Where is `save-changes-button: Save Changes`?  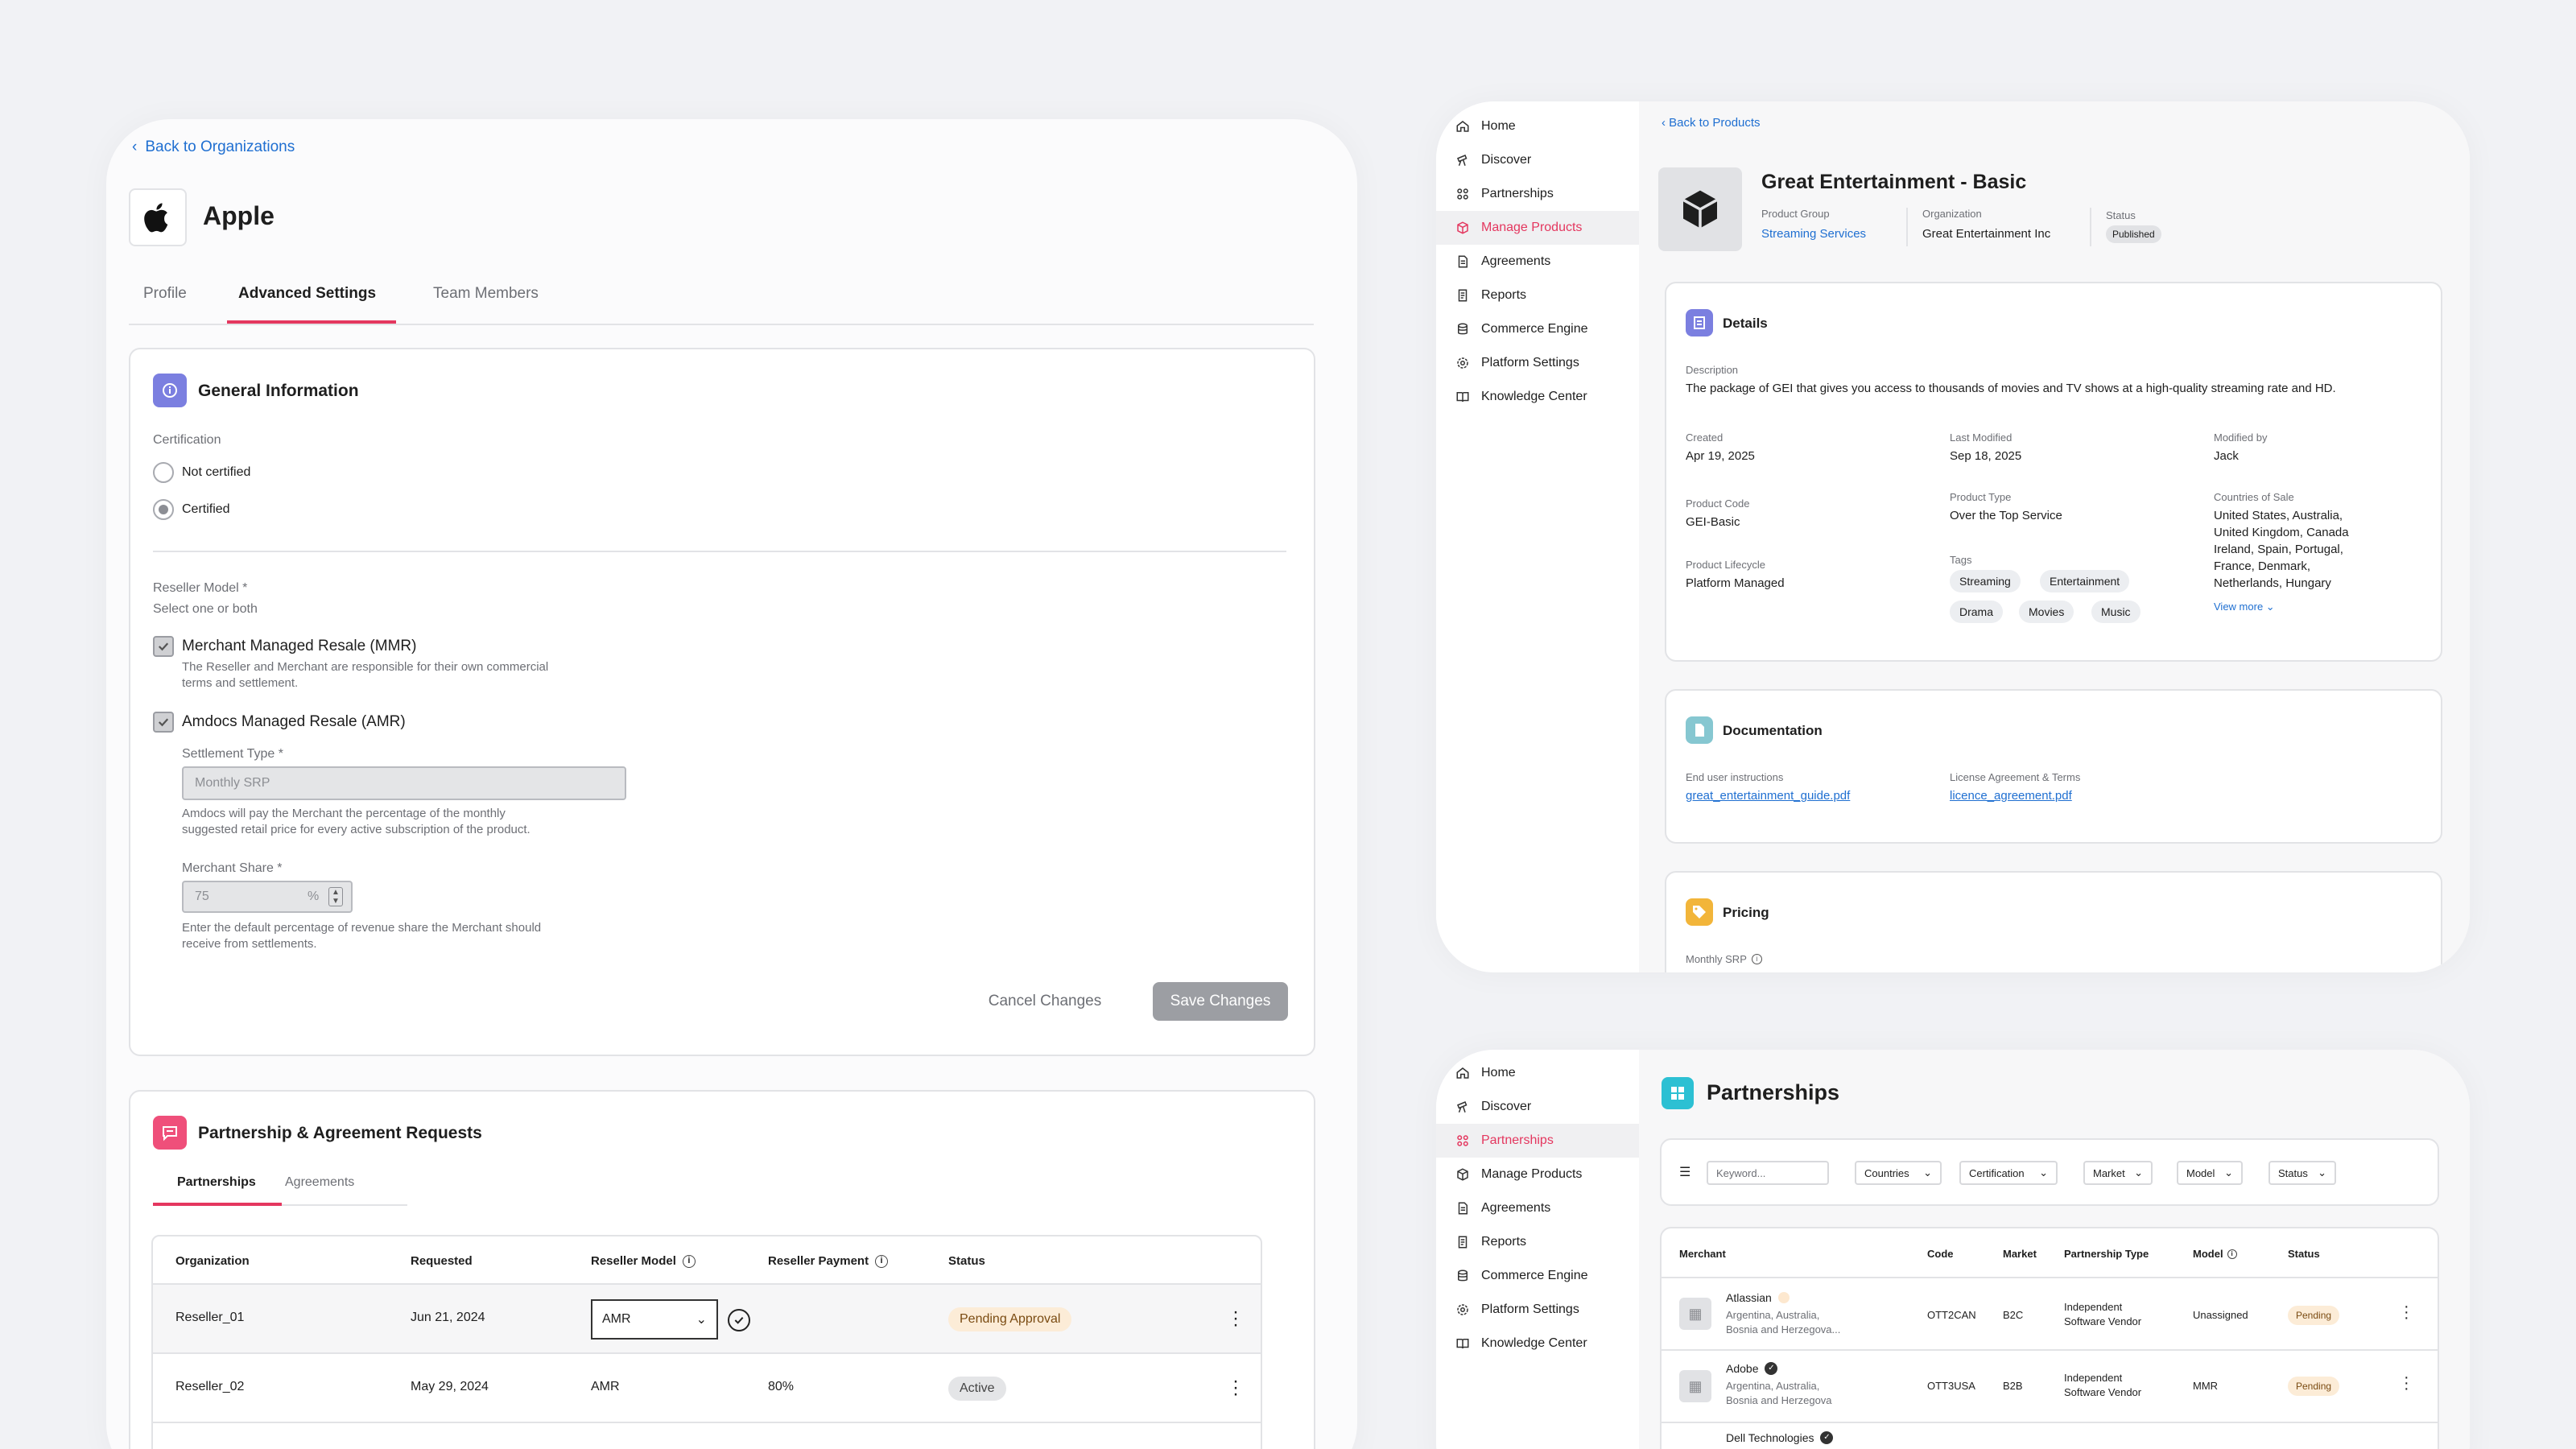
save-changes-button: Save Changes is located at coordinates (1220, 1001).